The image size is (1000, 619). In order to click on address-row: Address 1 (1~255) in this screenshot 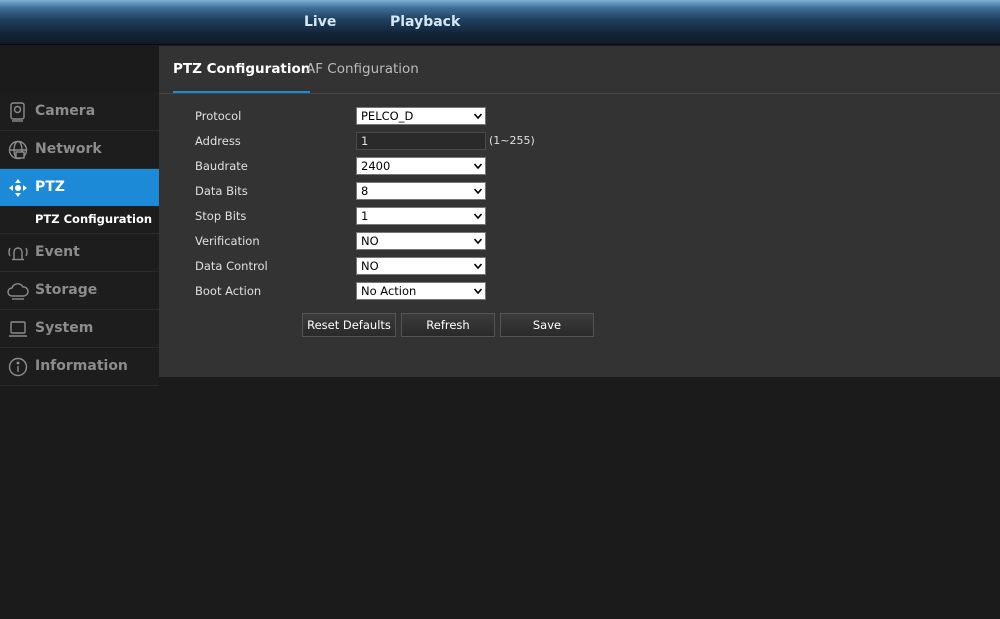, I will do `click(545, 142)`.